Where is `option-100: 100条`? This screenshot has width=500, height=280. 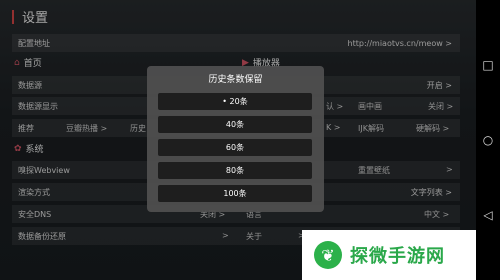 option-100: 100条 is located at coordinates (235, 193).